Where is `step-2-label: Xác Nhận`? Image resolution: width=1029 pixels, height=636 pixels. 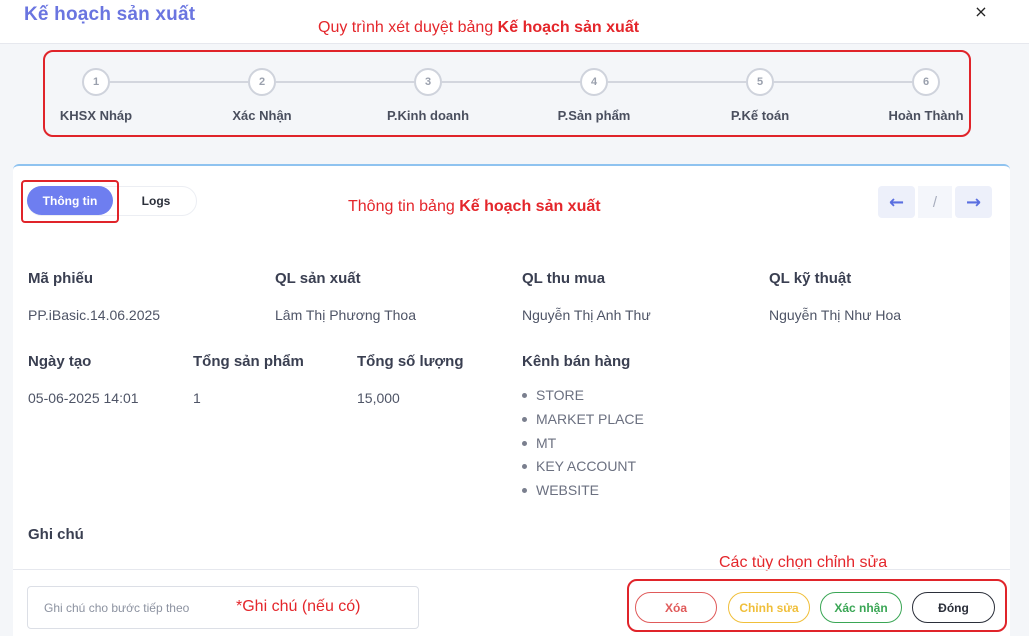
step-2-label: Xác Nhận is located at coordinates (262, 115).